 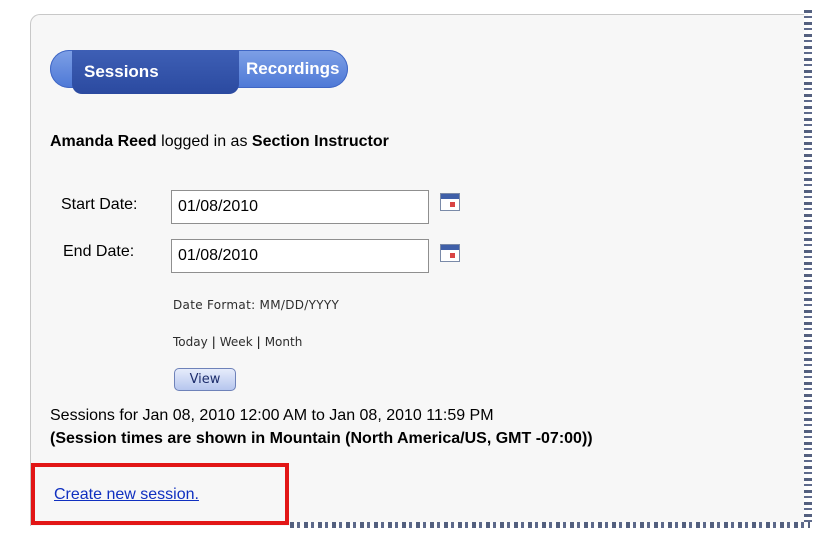 What do you see at coordinates (126, 495) in the screenshot?
I see `create-session-link: Create new session.` at bounding box center [126, 495].